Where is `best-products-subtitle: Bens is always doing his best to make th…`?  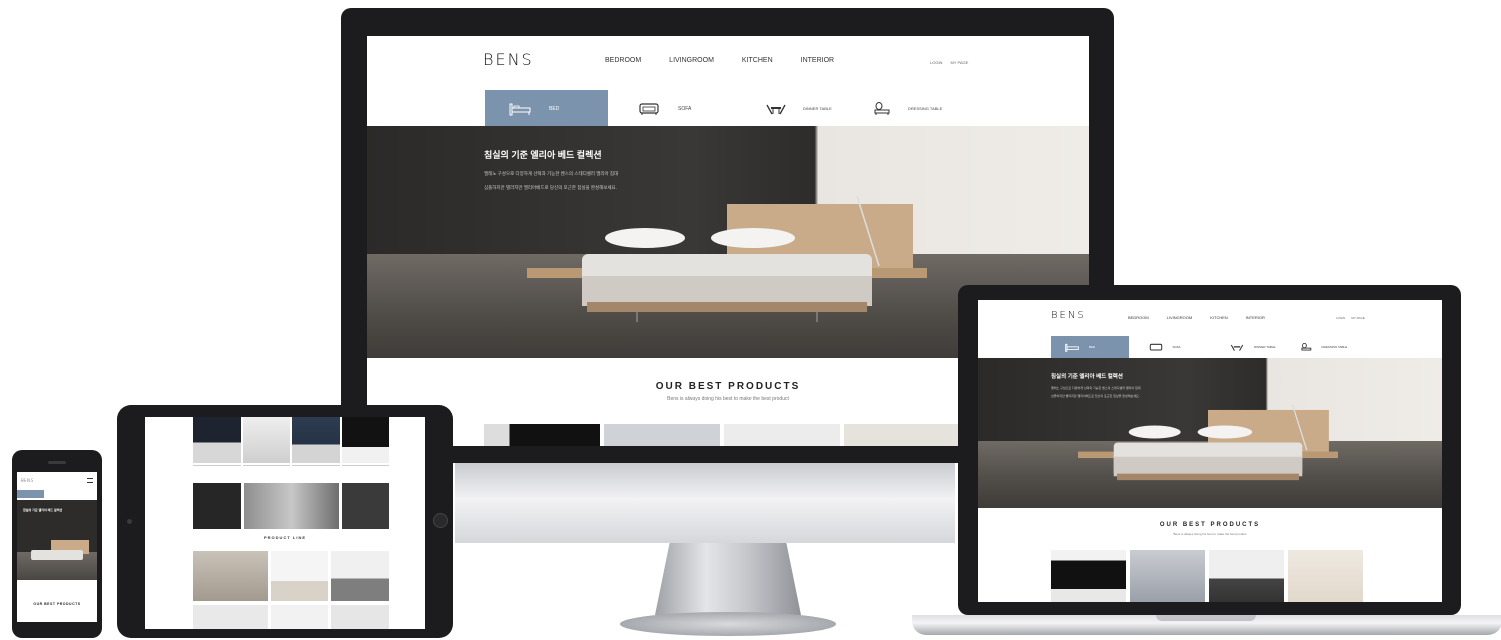
best-products-subtitle: Bens is always doing his best to make th… is located at coordinates (1210, 534).